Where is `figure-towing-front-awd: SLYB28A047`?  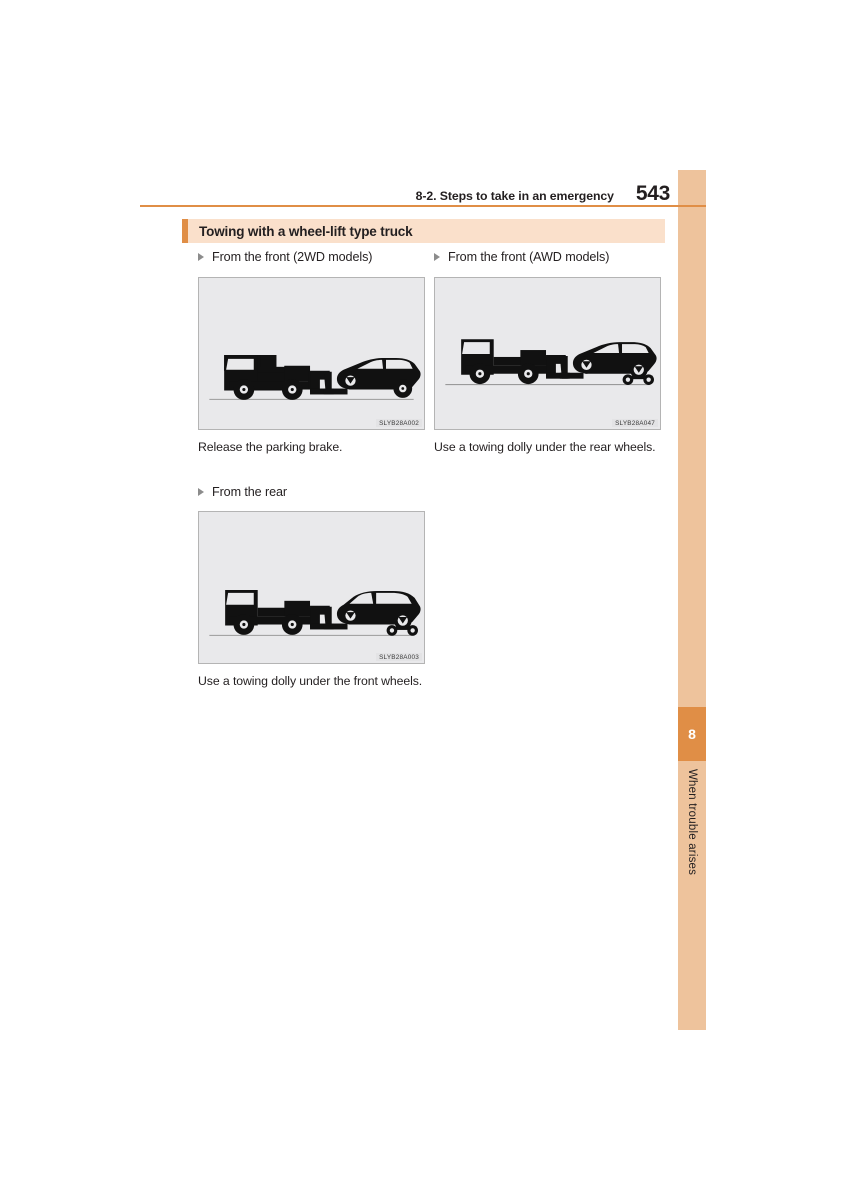
figure-towing-front-awd: SLYB28A047 is located at coordinates (548, 353).